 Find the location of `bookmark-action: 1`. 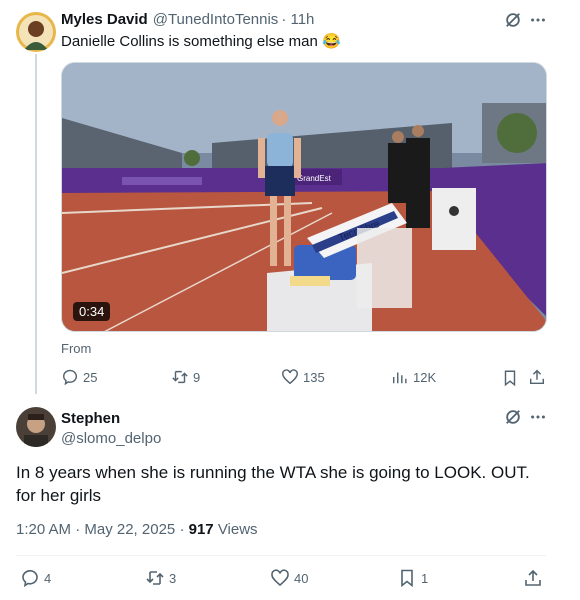

bookmark-action: 1 is located at coordinates (412, 578).